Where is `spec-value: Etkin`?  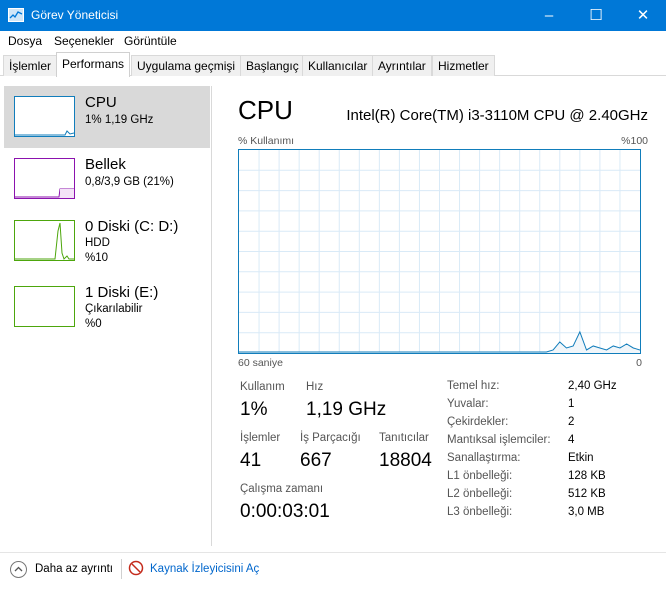 spec-value: Etkin is located at coordinates (581, 458).